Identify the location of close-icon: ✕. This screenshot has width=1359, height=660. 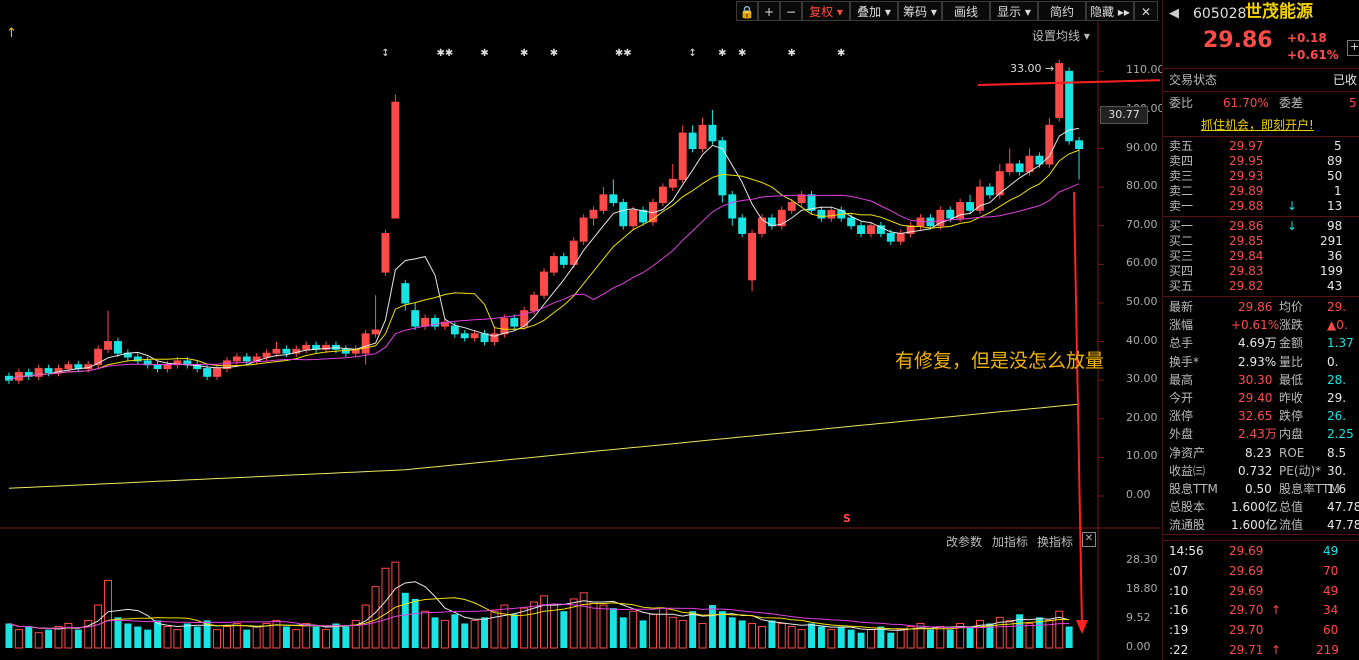
(1146, 11).